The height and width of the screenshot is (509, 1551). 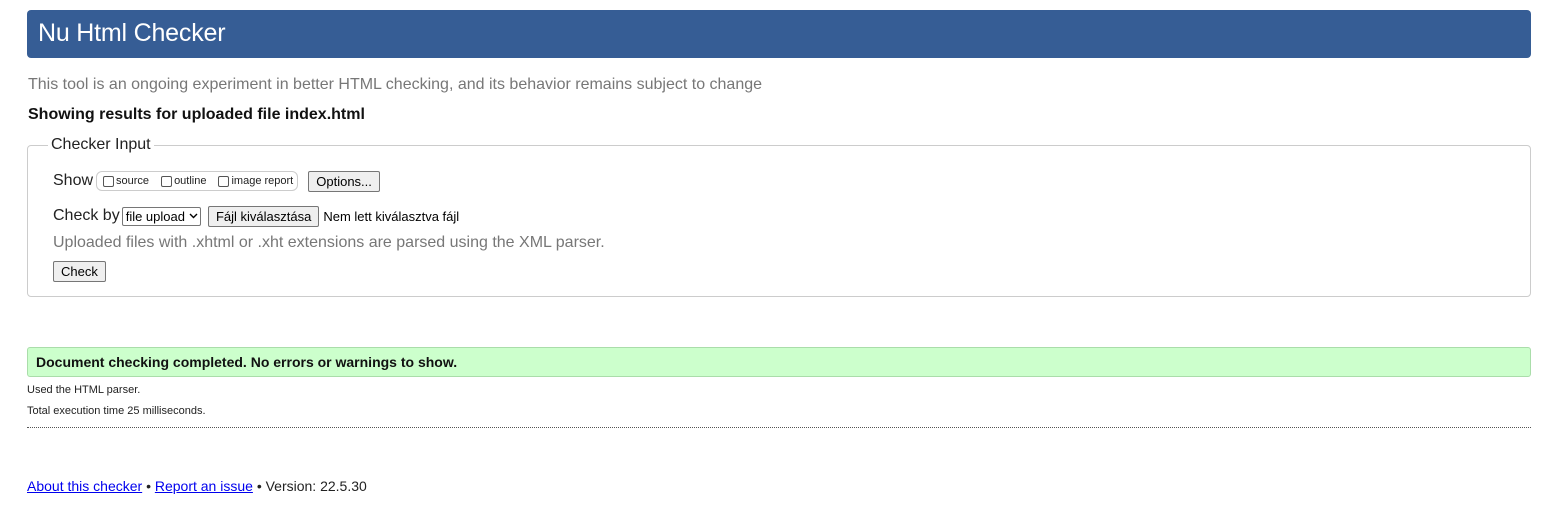 I want to click on about-checker-link: About this checker, so click(x=84, y=486).